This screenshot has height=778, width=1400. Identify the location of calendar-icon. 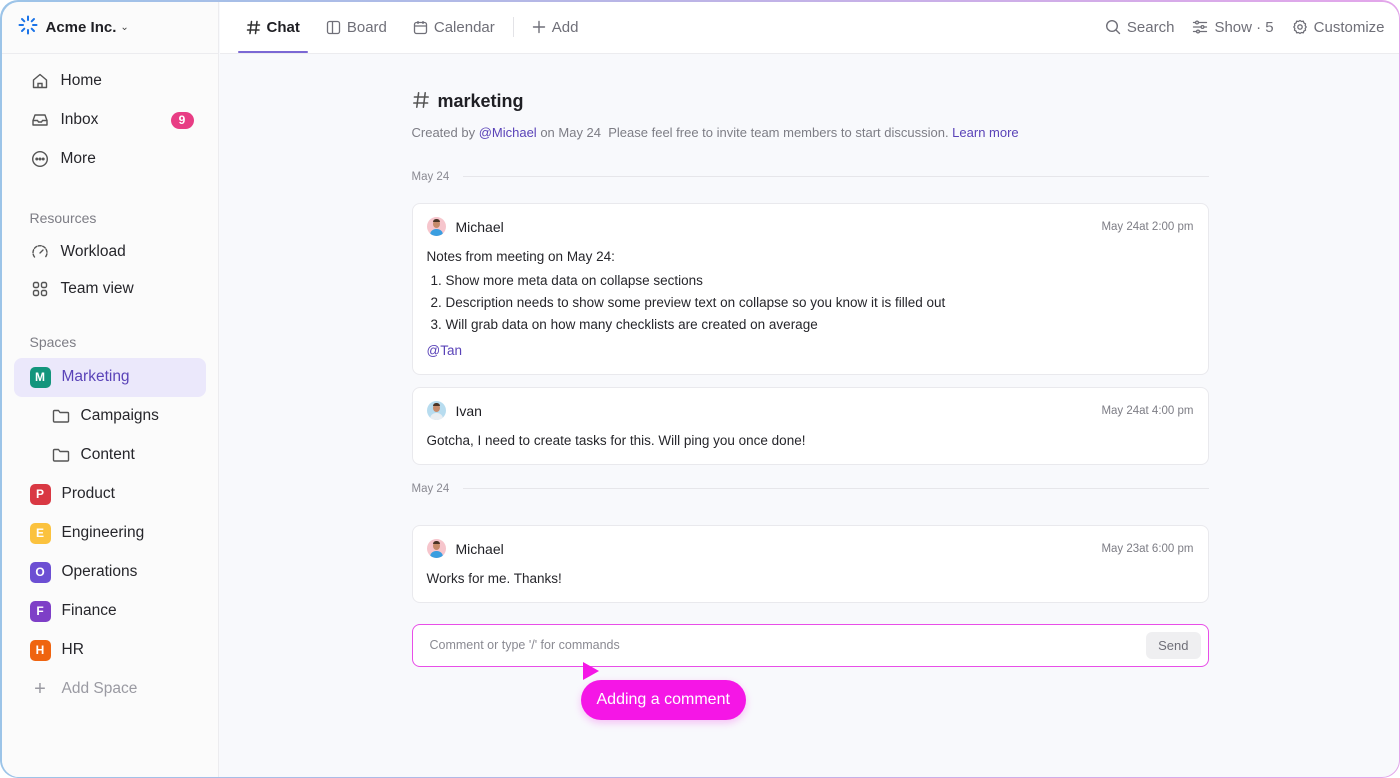
(420, 27).